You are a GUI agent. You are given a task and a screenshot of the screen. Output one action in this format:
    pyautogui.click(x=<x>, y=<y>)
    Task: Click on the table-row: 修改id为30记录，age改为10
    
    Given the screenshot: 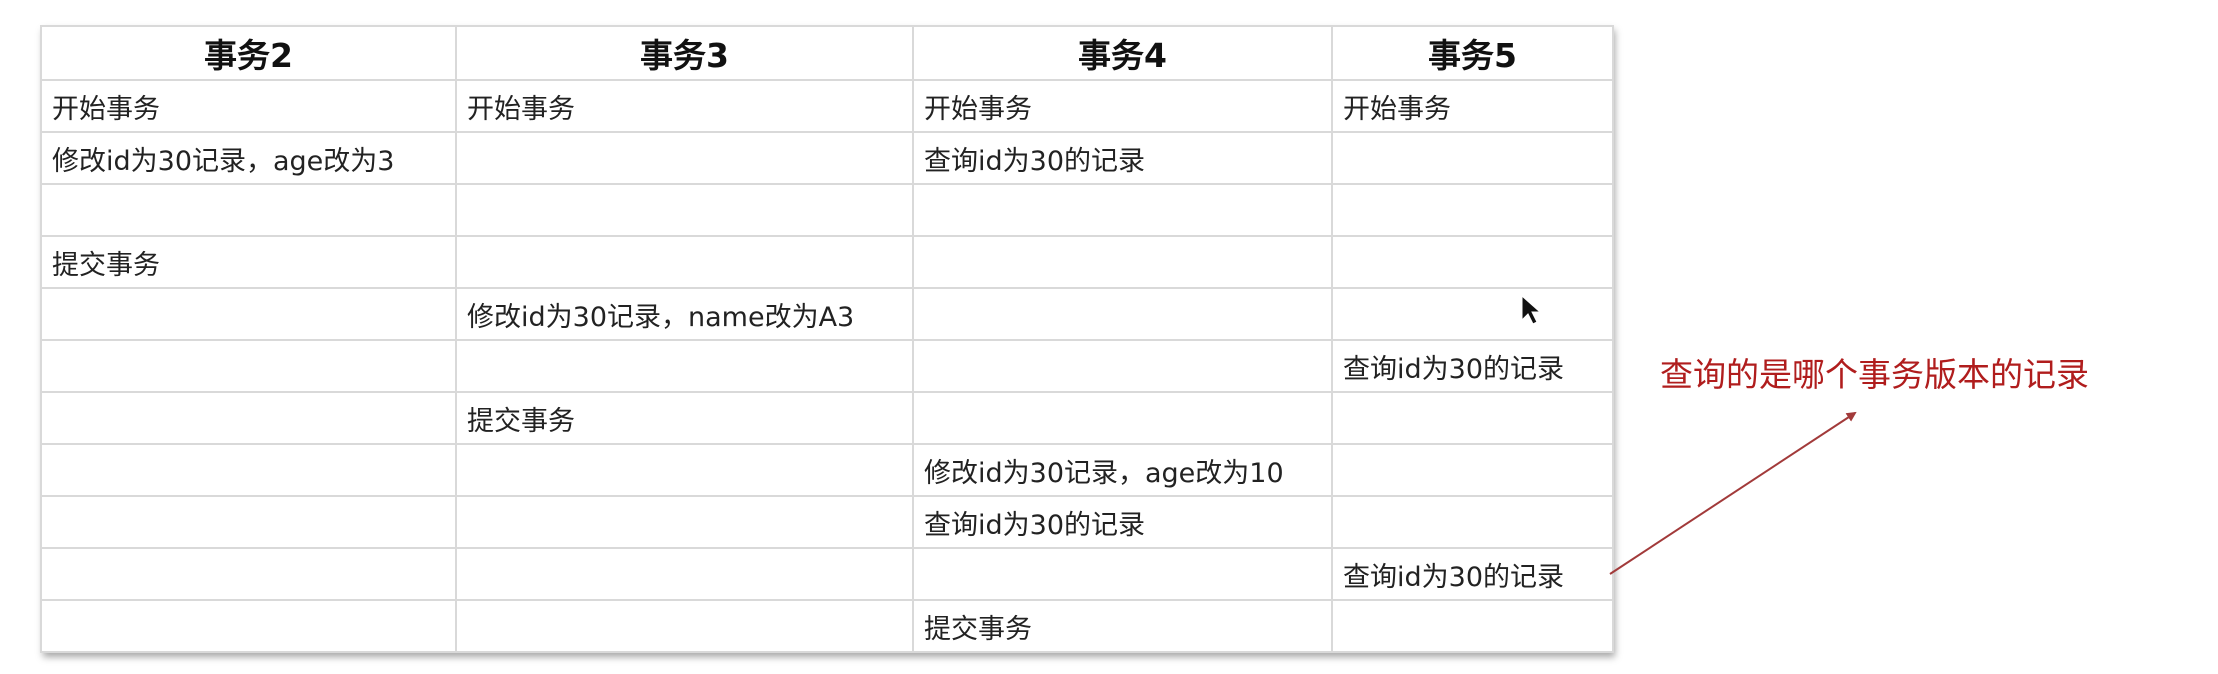 What is the action you would take?
    pyautogui.click(x=827, y=470)
    